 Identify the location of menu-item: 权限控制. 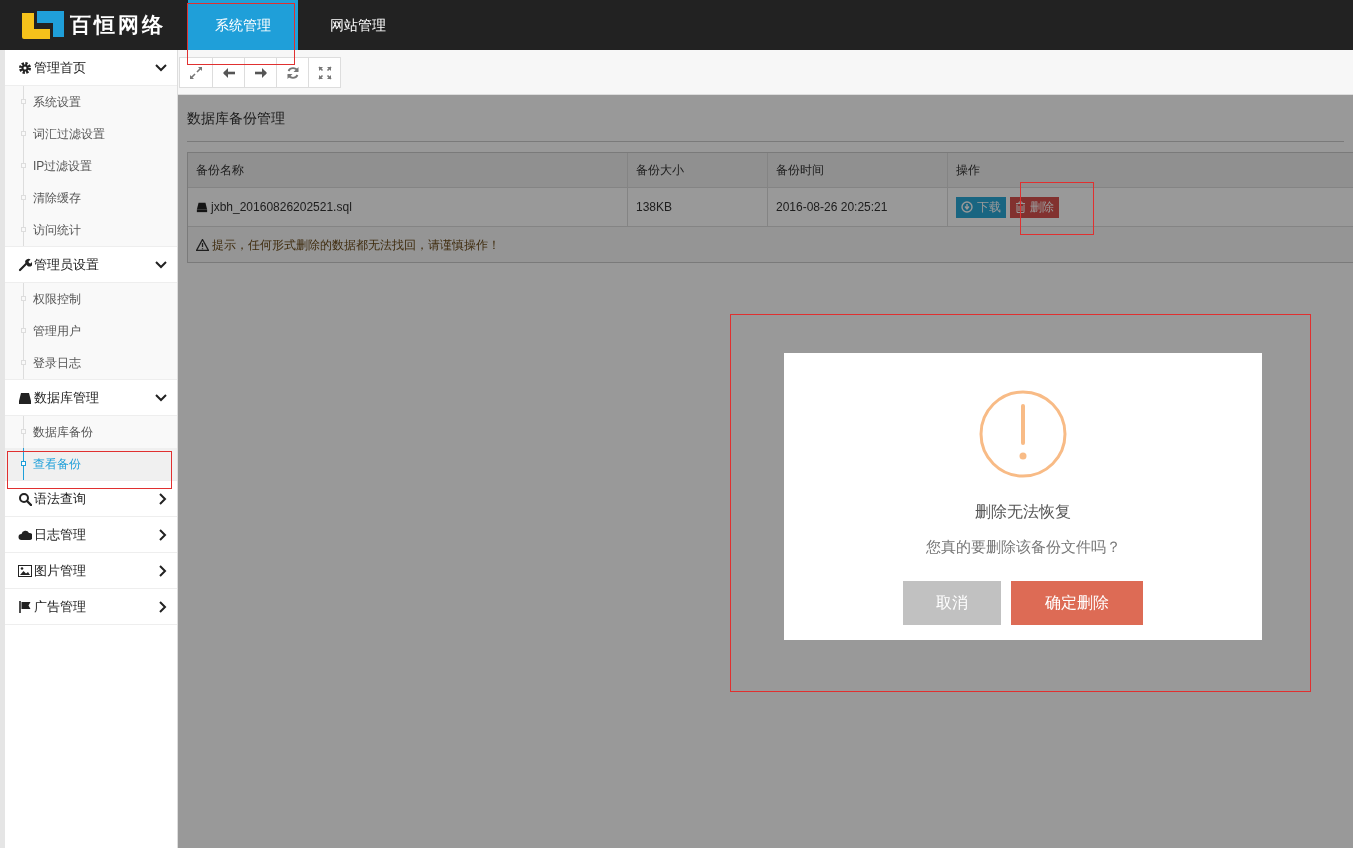
(91, 299).